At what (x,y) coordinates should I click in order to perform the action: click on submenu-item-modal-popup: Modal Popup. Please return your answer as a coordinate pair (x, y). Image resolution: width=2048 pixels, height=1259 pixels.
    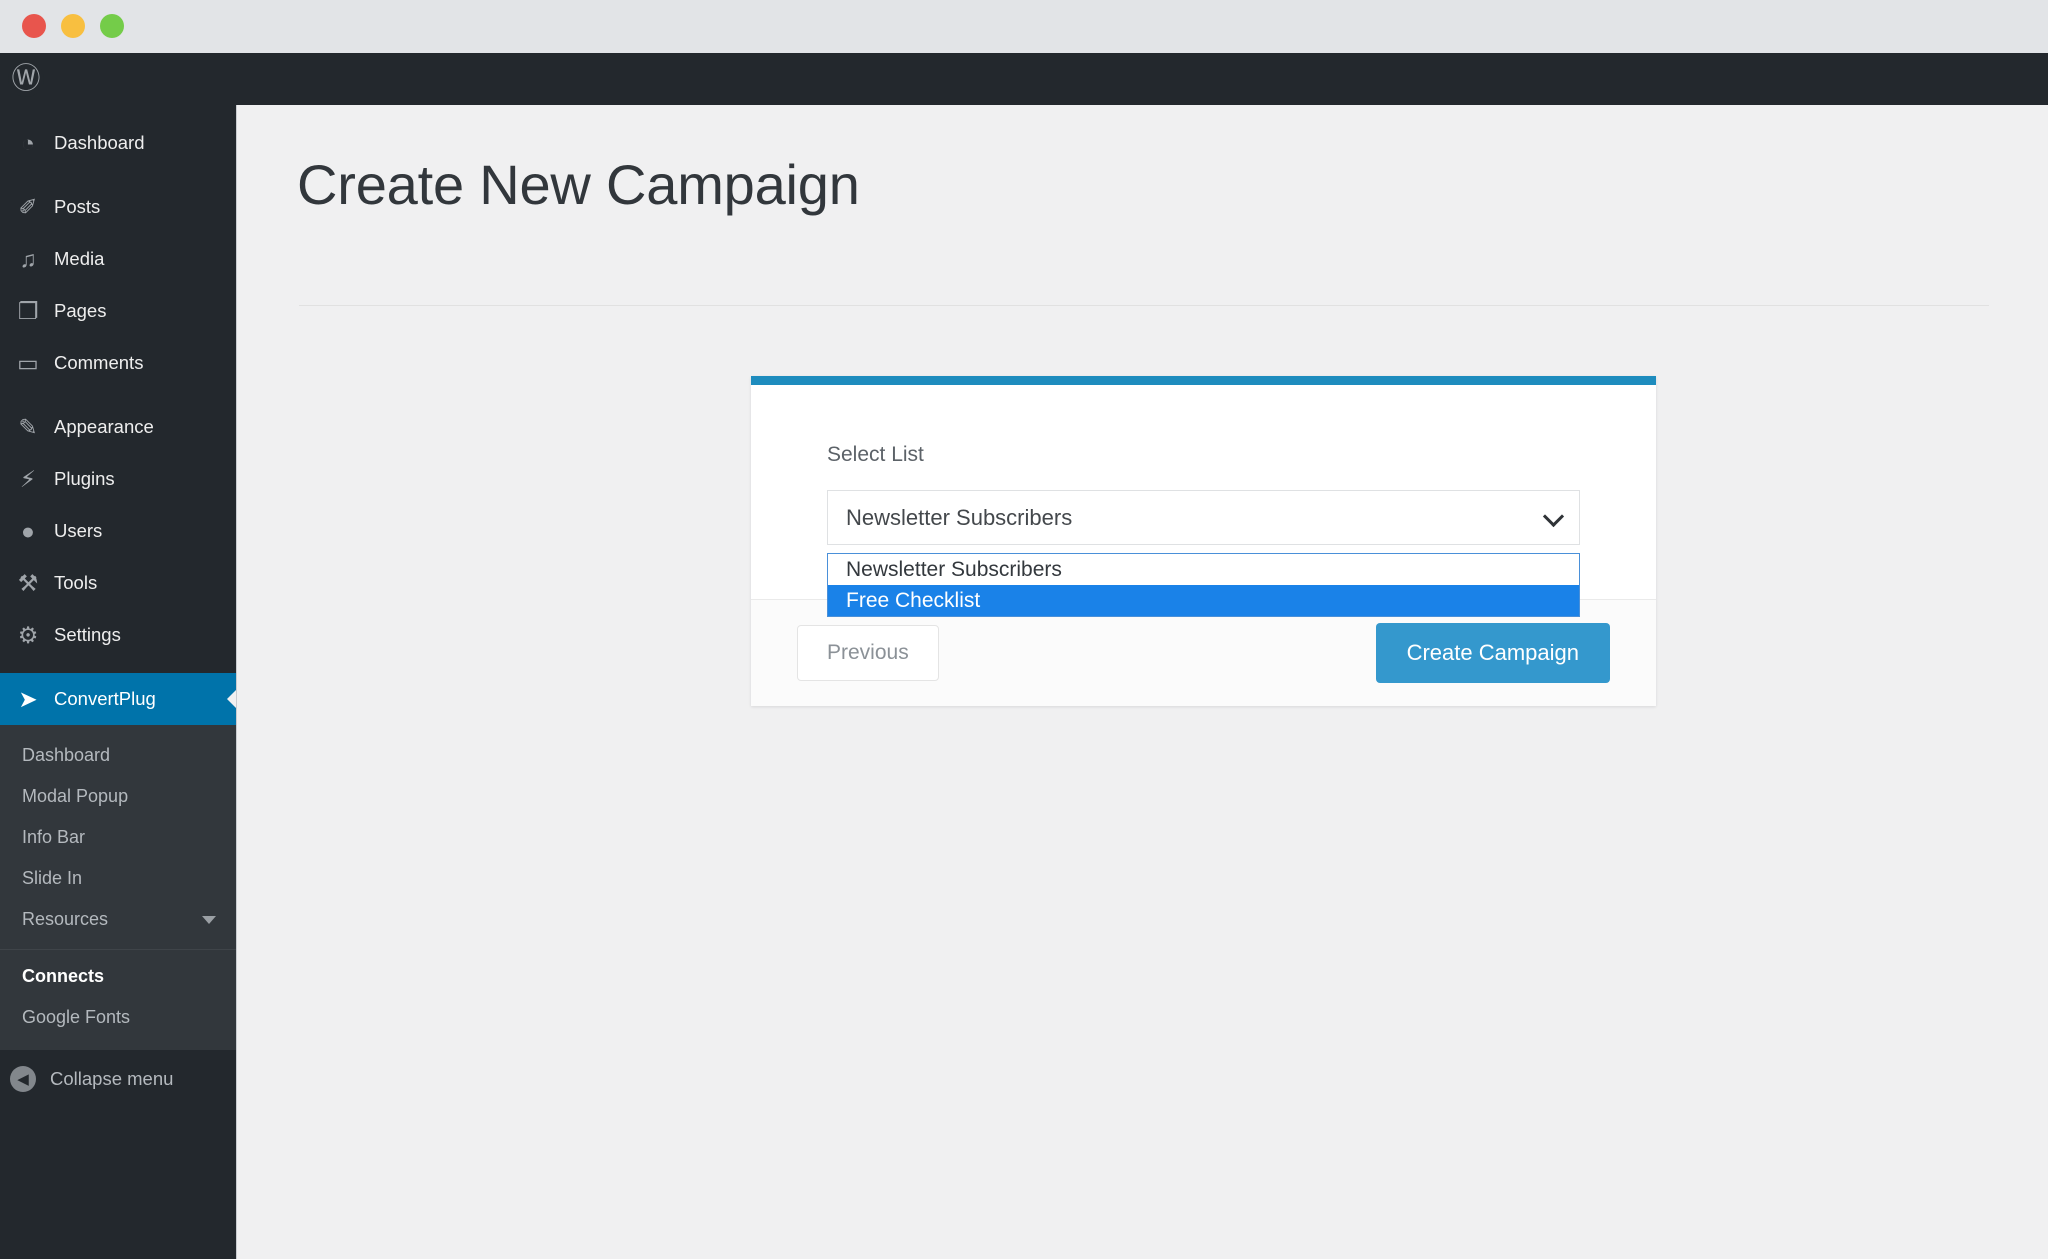
    Looking at the image, I should click on (118, 796).